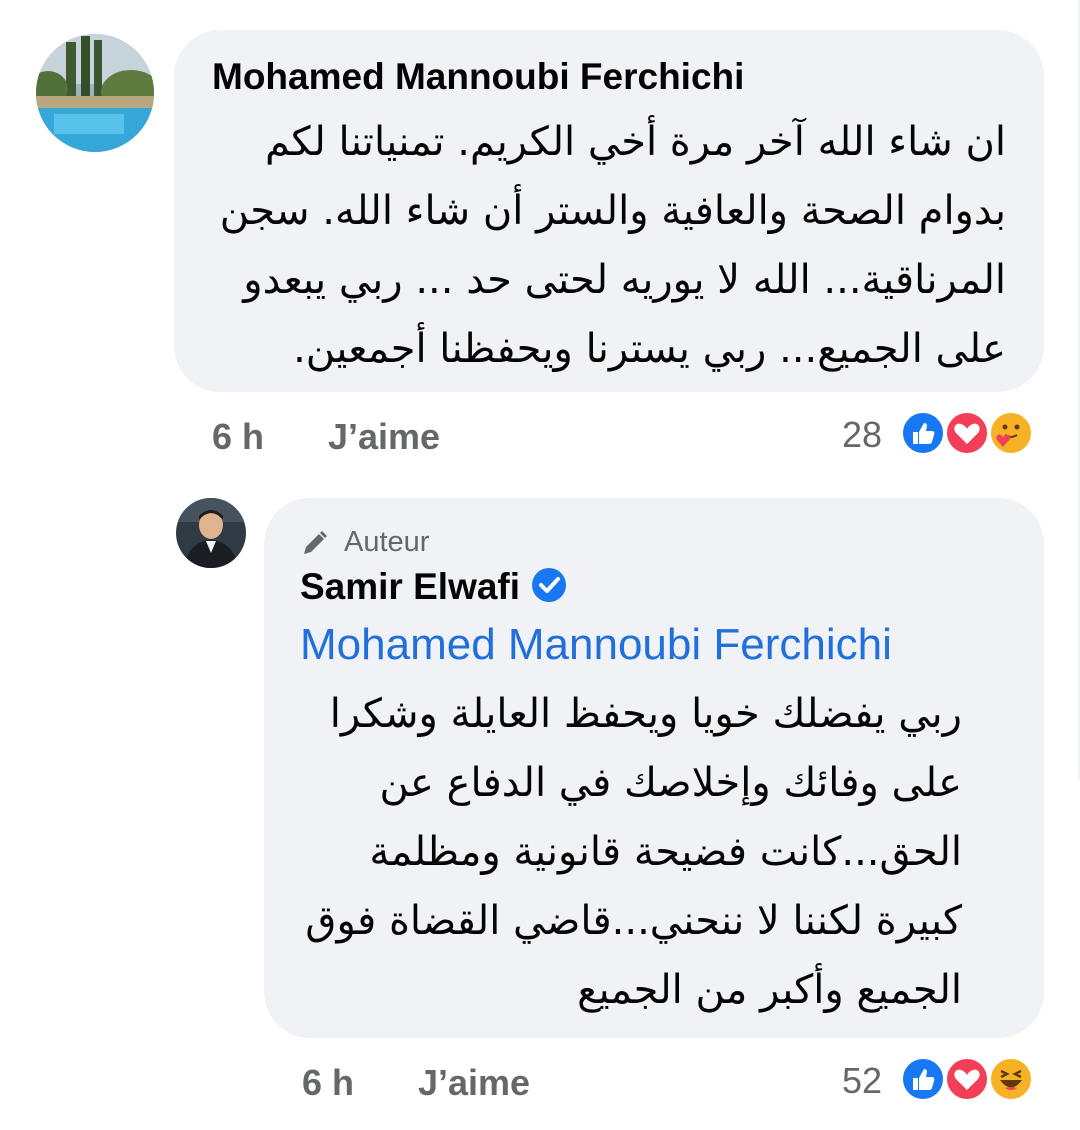 This screenshot has width=1080, height=1130. I want to click on haha-icon, so click(1011, 1079).